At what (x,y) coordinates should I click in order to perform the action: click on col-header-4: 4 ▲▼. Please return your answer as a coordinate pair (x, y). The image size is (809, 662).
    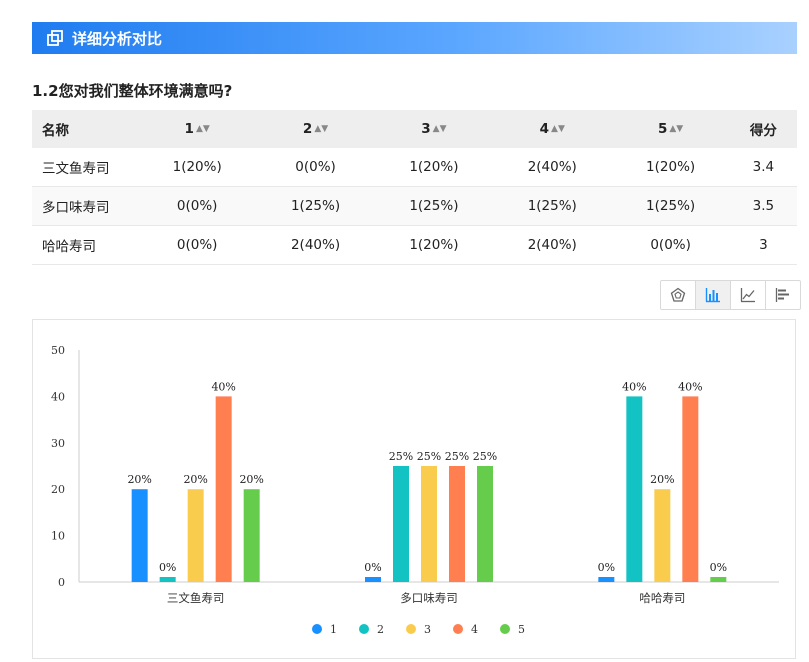
    Looking at the image, I should click on (552, 129).